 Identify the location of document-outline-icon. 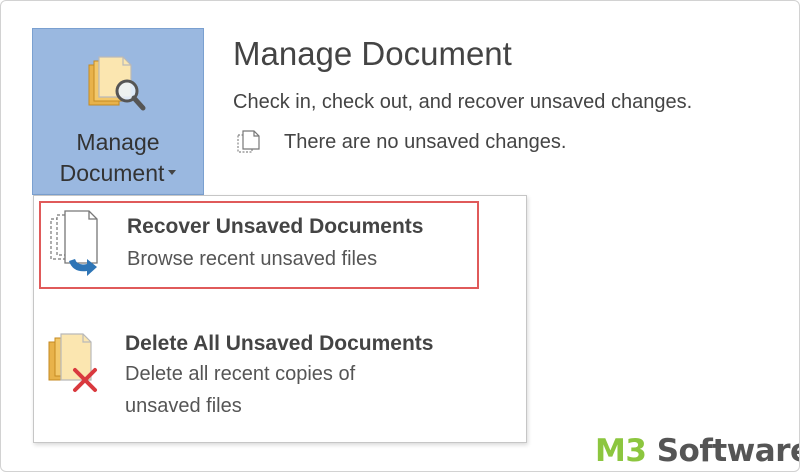
(248, 141).